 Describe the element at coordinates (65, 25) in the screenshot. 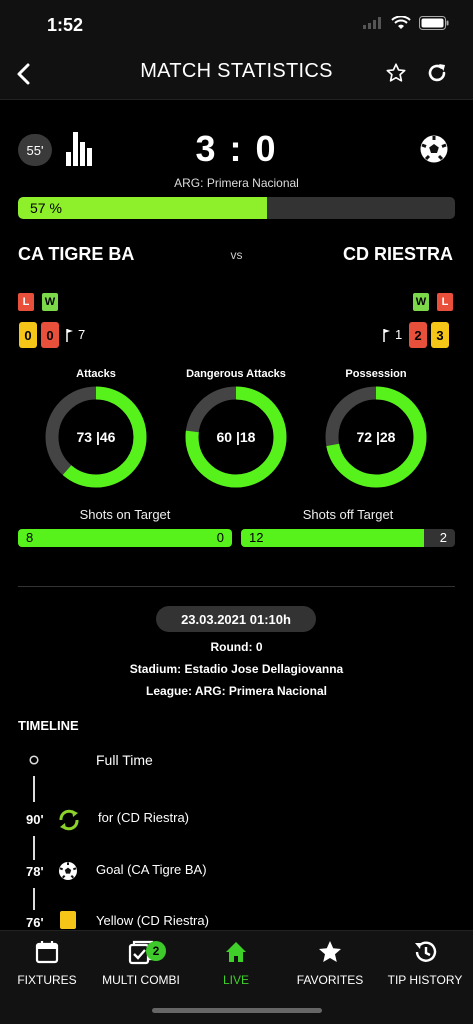

I see `status-time: 1:52` at that location.